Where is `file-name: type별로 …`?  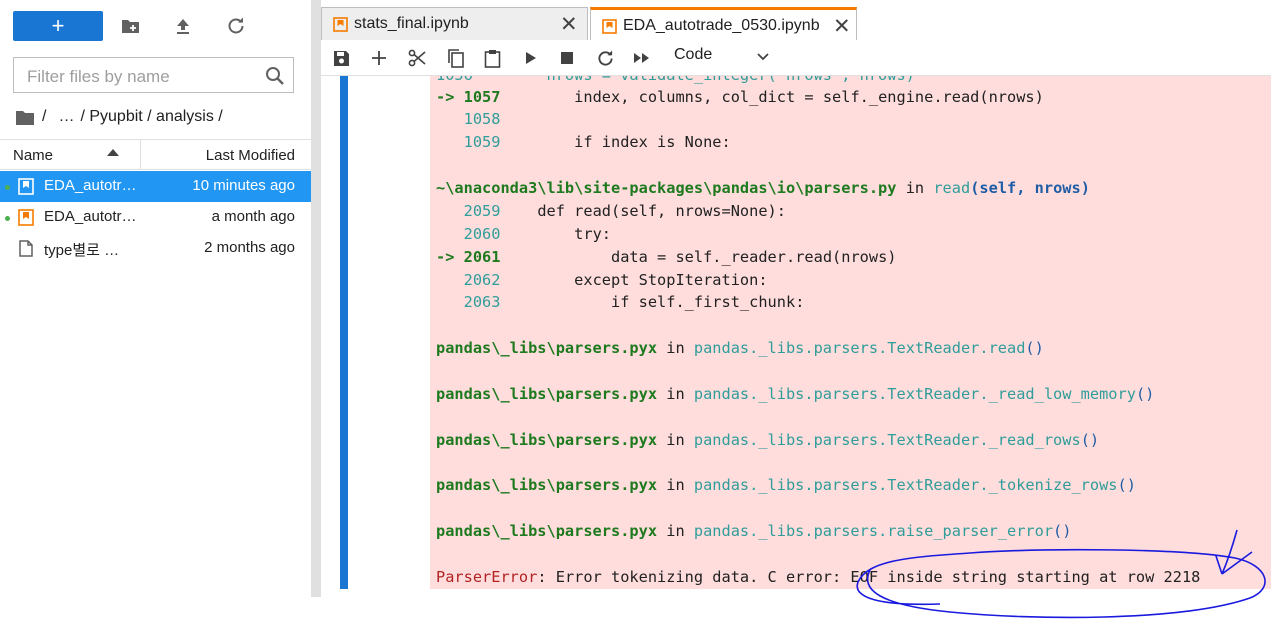
file-name: type별로 … is located at coordinates (82, 250).